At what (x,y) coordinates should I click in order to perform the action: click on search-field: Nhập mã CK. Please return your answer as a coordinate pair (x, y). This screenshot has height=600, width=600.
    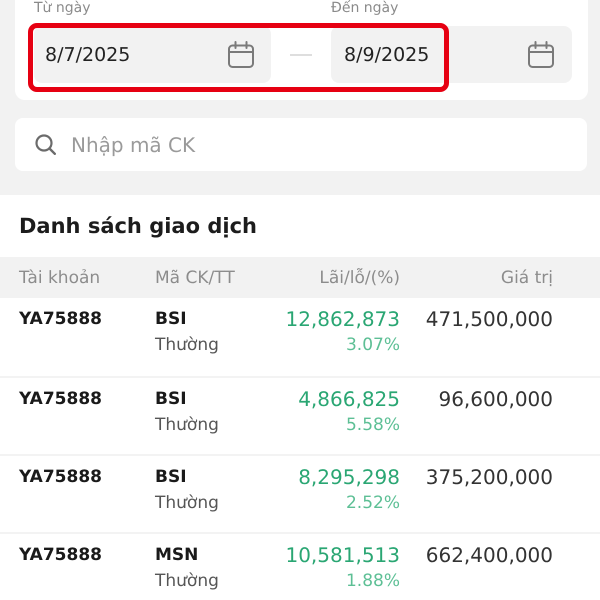
    Looking at the image, I should click on (301, 144).